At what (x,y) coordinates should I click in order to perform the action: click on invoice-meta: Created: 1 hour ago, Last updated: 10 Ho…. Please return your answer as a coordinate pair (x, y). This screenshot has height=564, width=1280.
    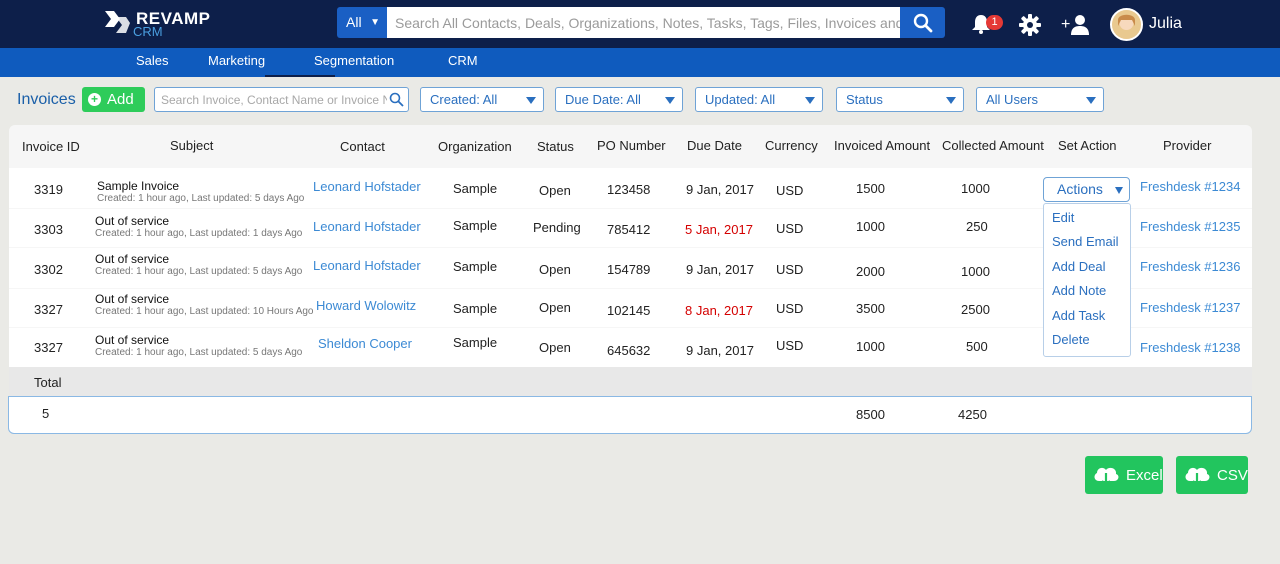
    Looking at the image, I should click on (204, 311).